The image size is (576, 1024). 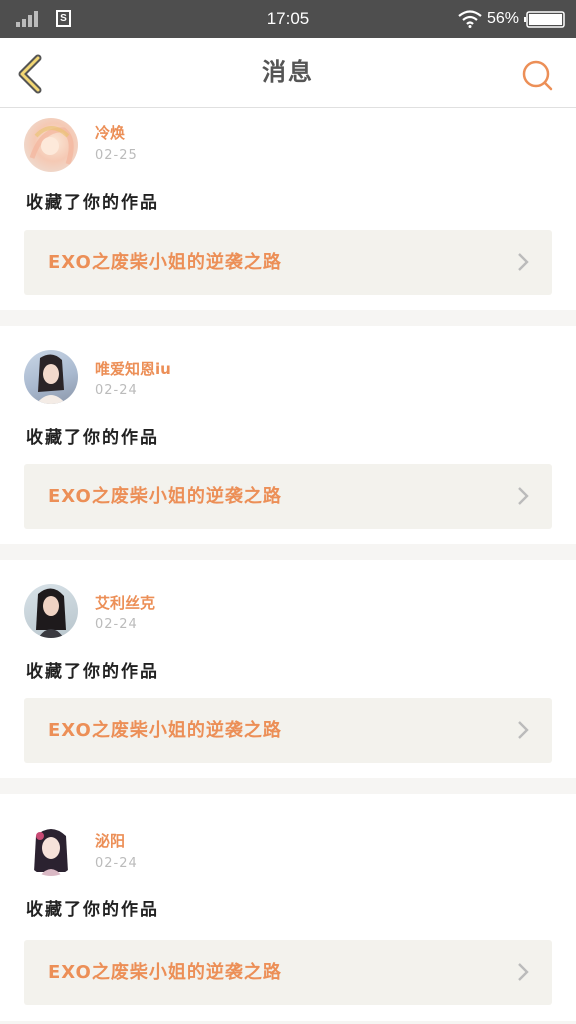 What do you see at coordinates (503, 18) in the screenshot?
I see `battery-percent: 56%` at bounding box center [503, 18].